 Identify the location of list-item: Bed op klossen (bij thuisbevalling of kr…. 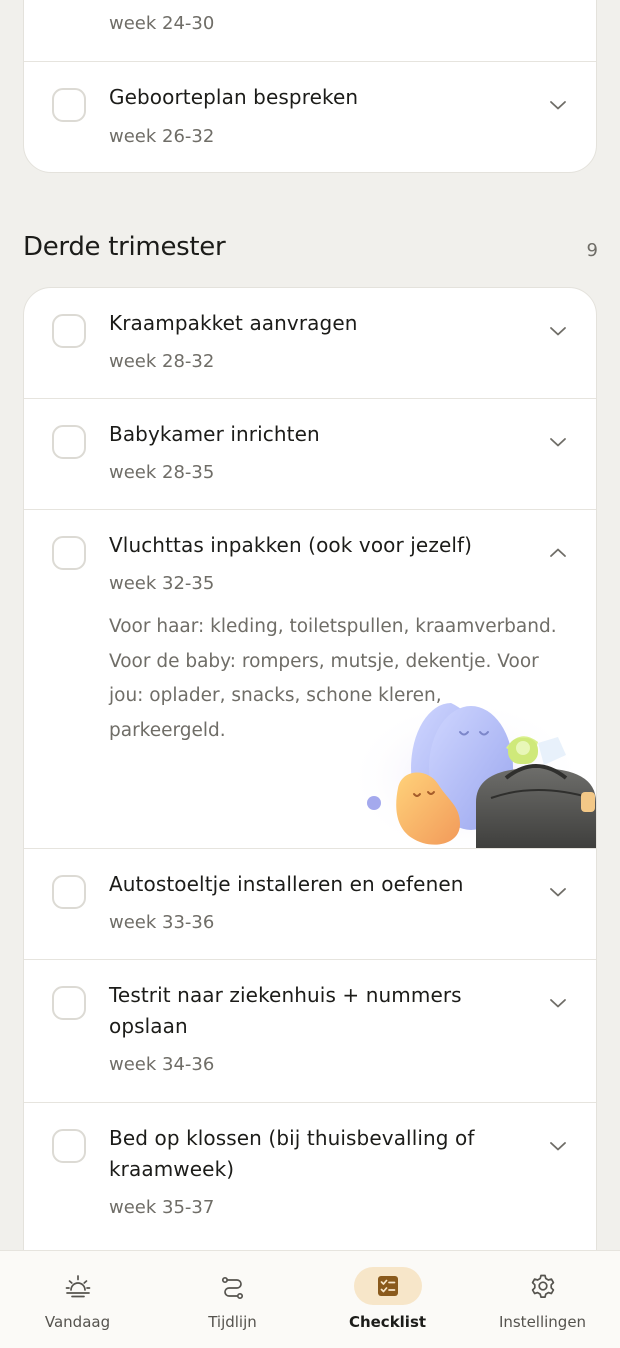
(310, 1174).